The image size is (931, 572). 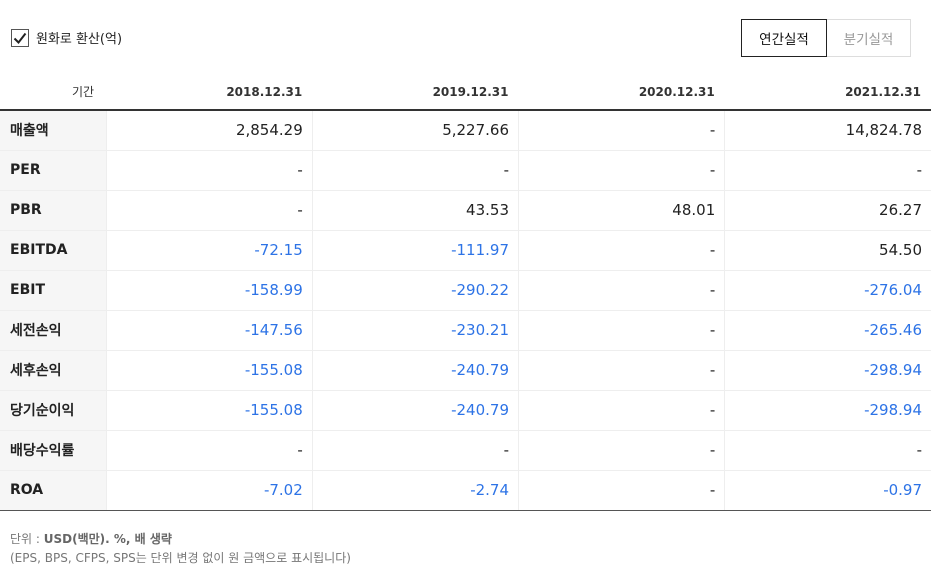 What do you see at coordinates (827, 330) in the screenshot?
I see `table-cell: -265.46` at bounding box center [827, 330].